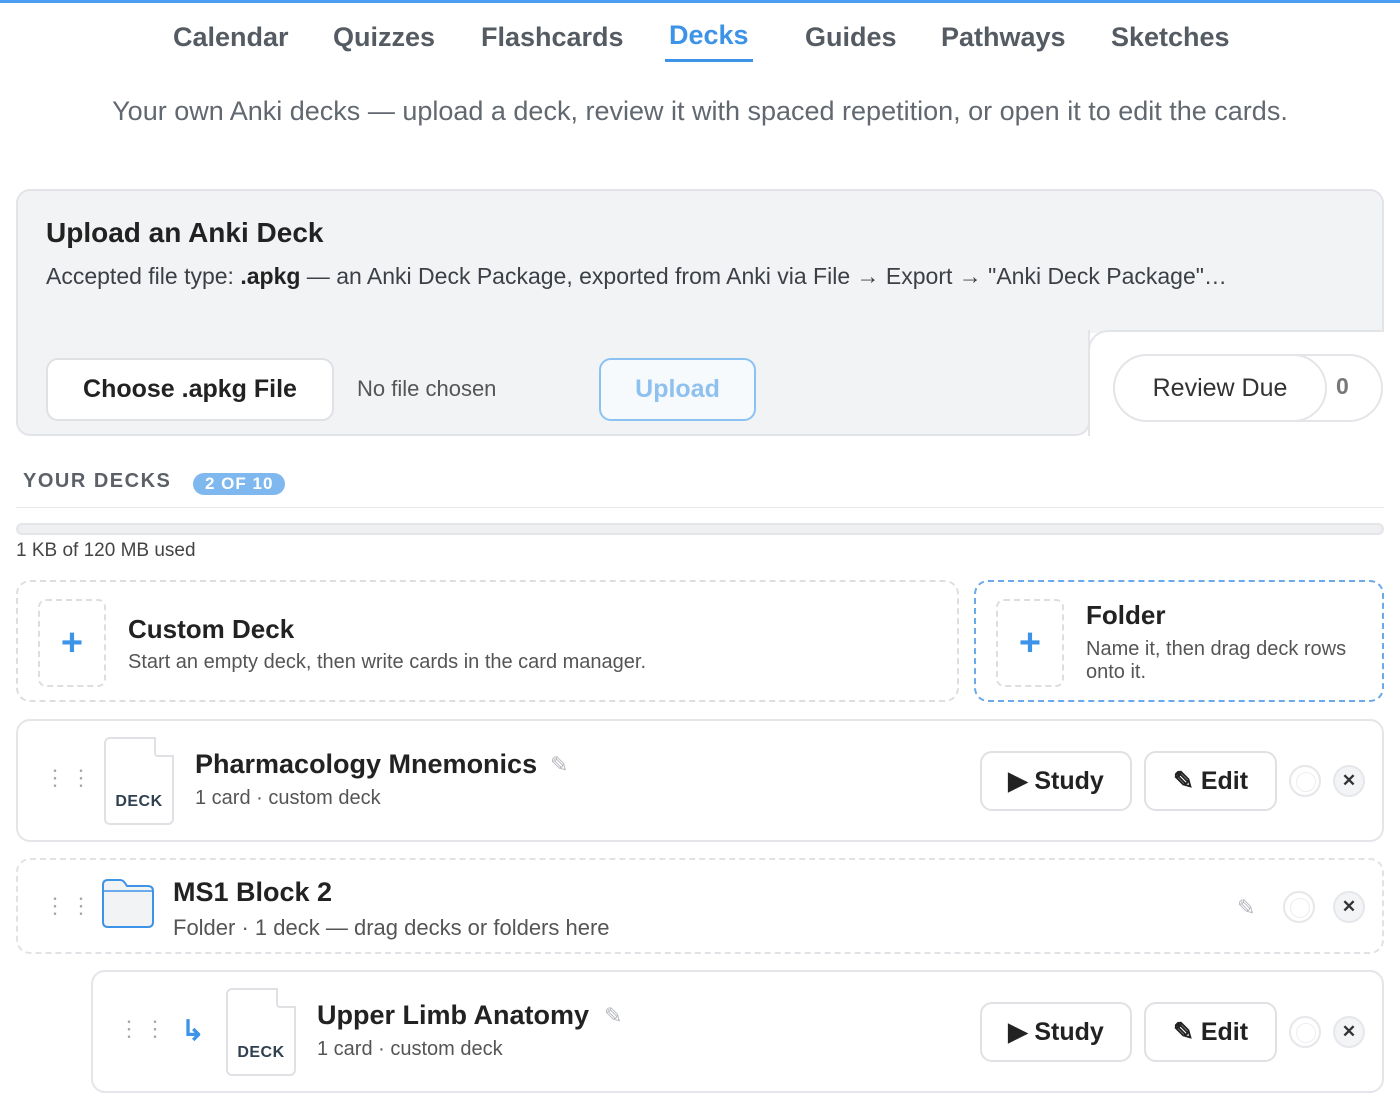  I want to click on decks-heading: YOUR DECKS, so click(97, 481).